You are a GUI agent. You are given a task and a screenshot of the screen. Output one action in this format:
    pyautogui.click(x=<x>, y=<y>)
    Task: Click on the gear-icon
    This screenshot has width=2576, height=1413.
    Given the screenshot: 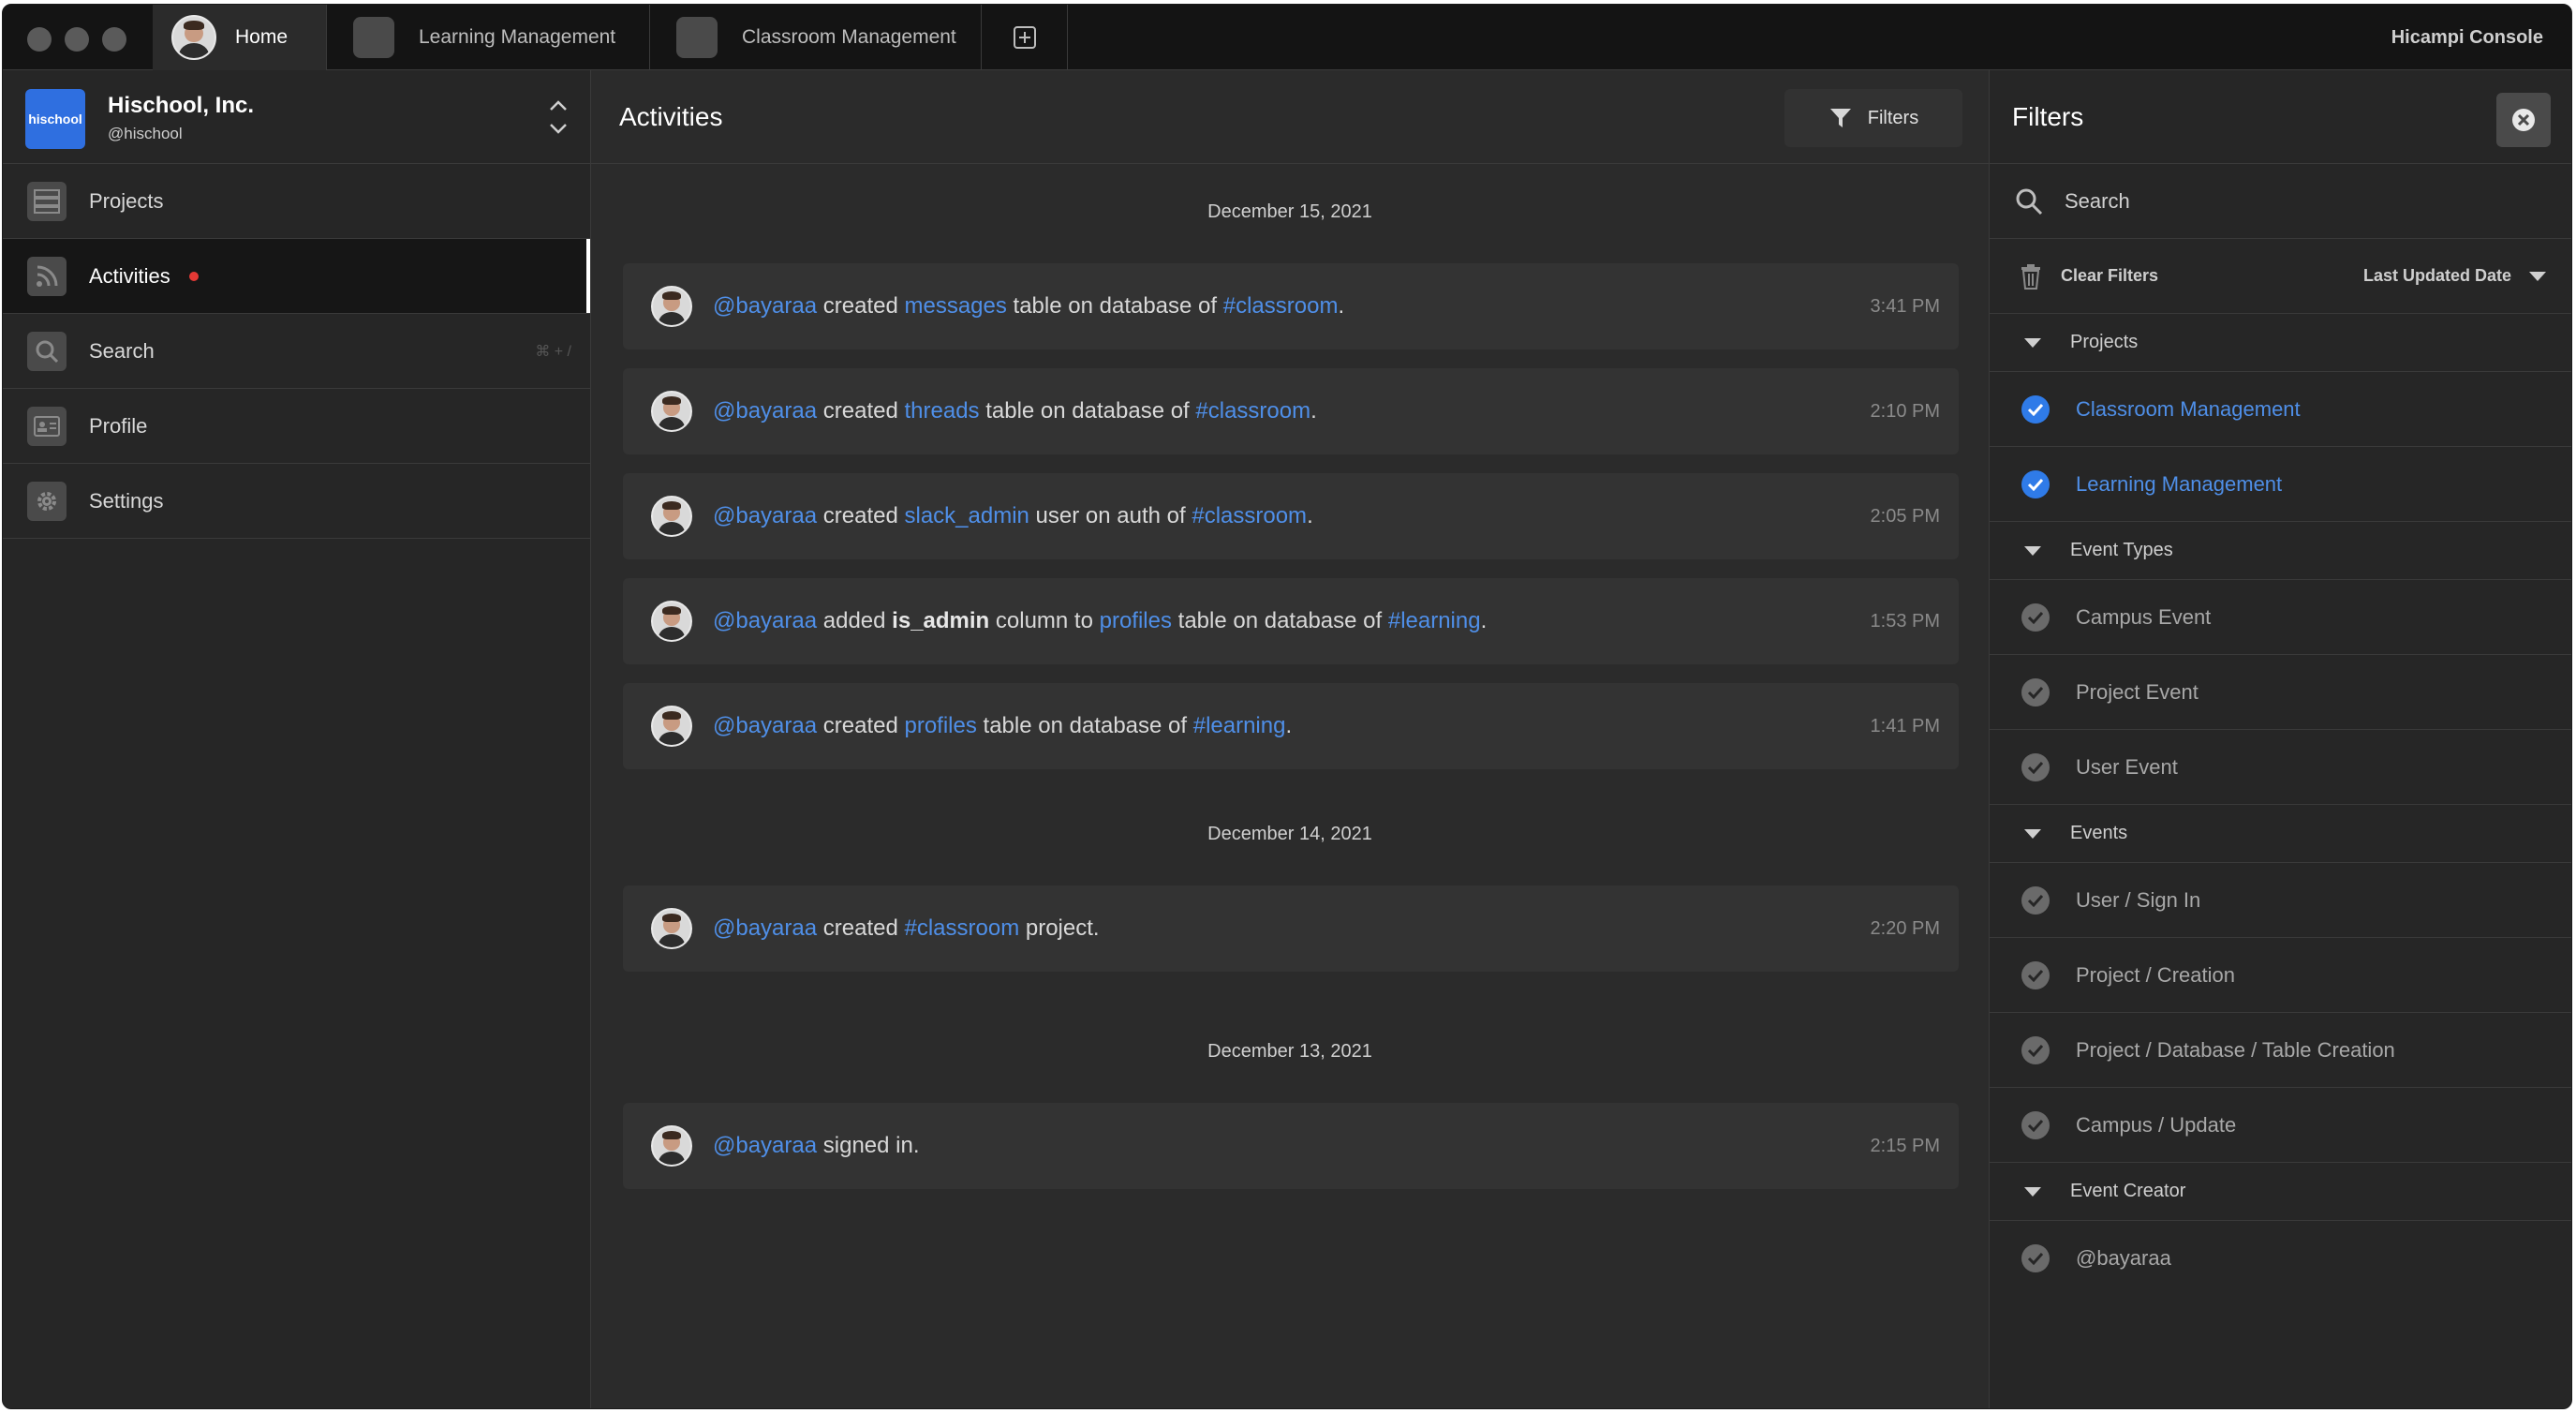 What is the action you would take?
    pyautogui.click(x=47, y=501)
    